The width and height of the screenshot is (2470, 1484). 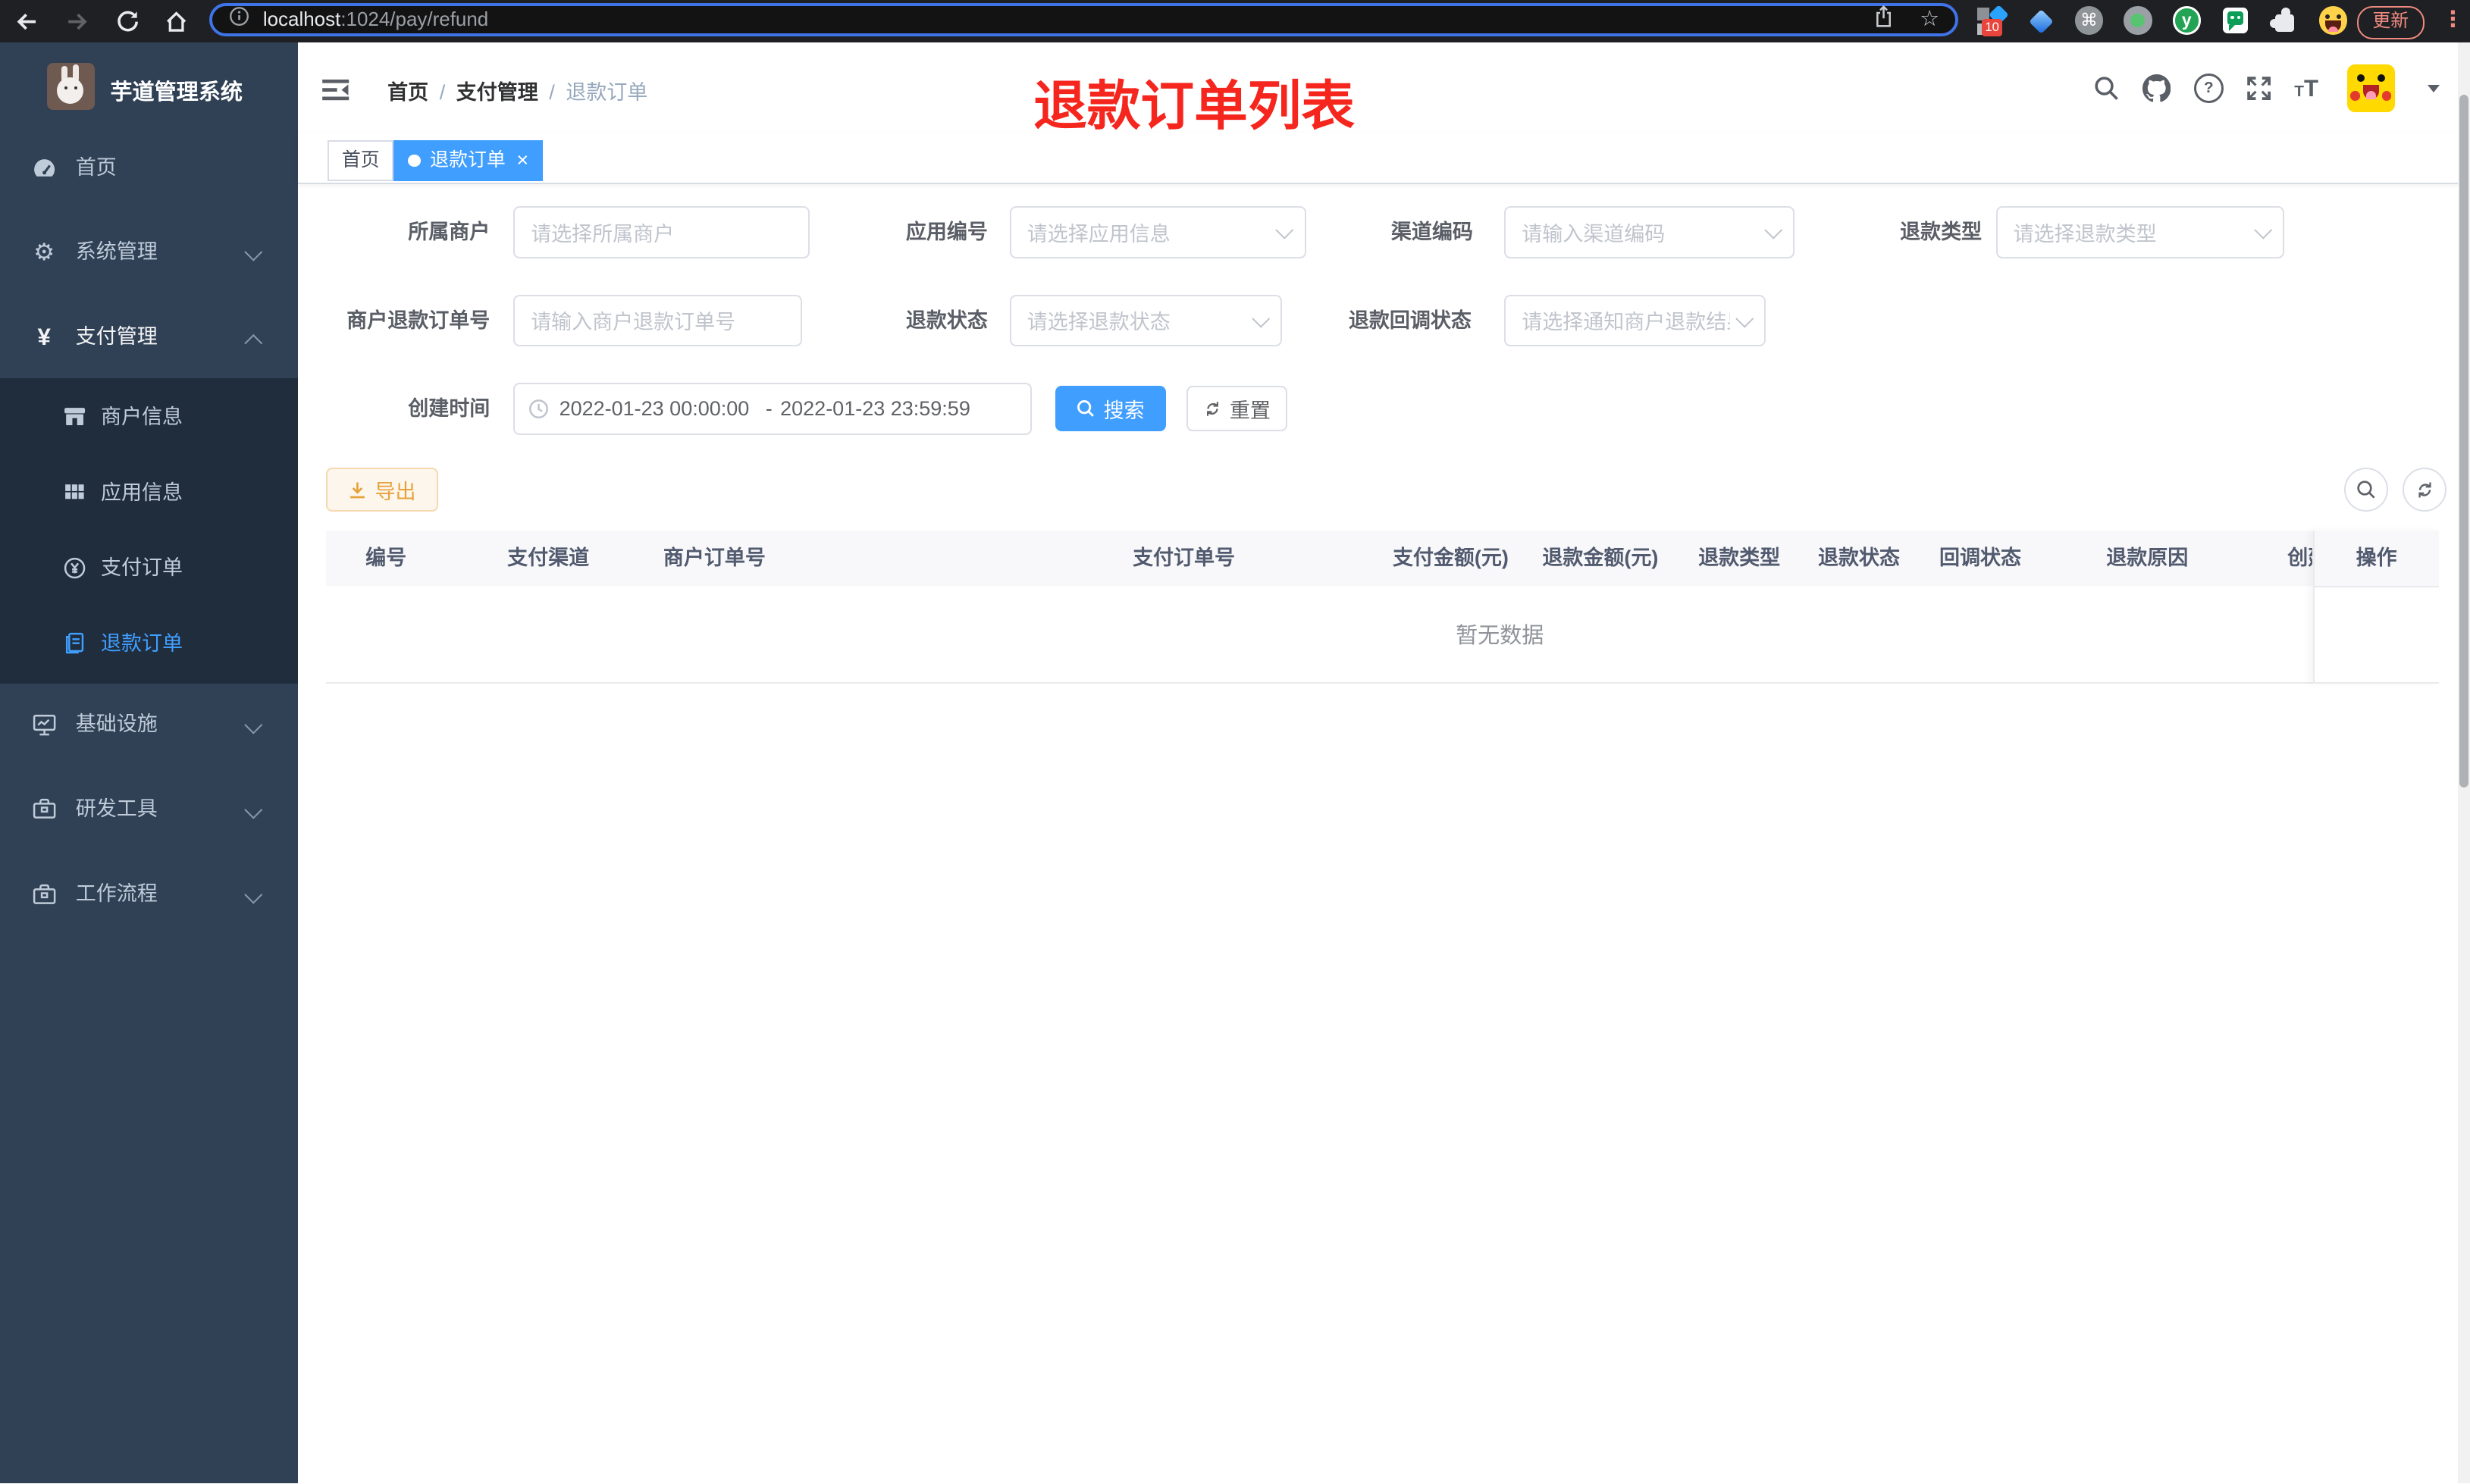 What do you see at coordinates (176, 22) in the screenshot?
I see `browser-home-icon` at bounding box center [176, 22].